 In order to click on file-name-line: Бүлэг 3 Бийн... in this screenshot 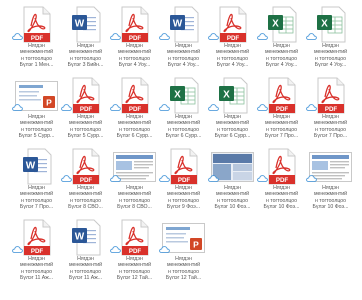, I will do `click(85, 64)`.